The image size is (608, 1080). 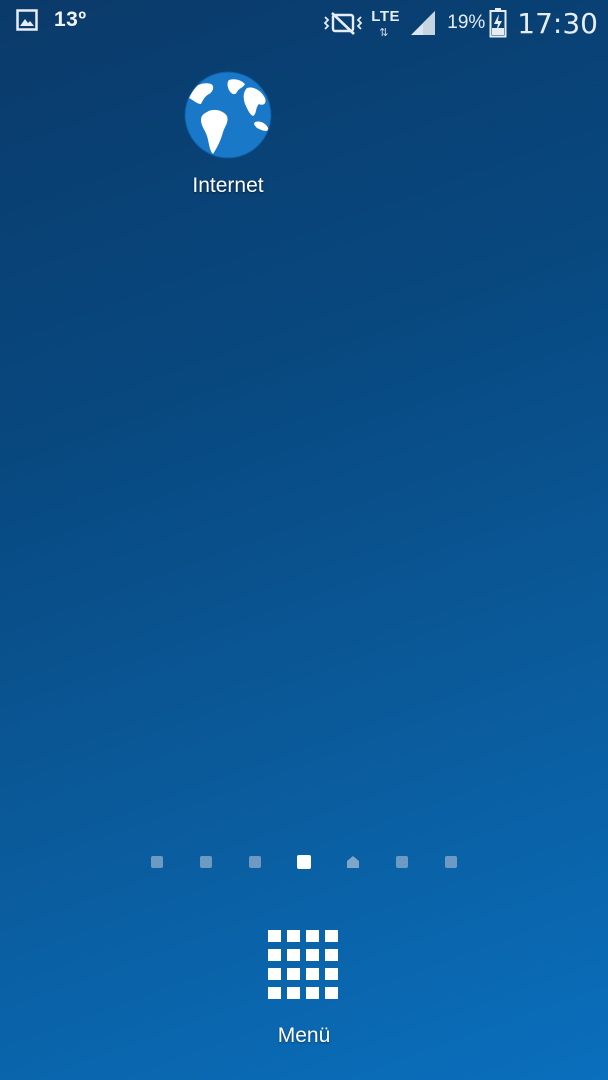 I want to click on home-page-dot-icon, so click(x=353, y=862).